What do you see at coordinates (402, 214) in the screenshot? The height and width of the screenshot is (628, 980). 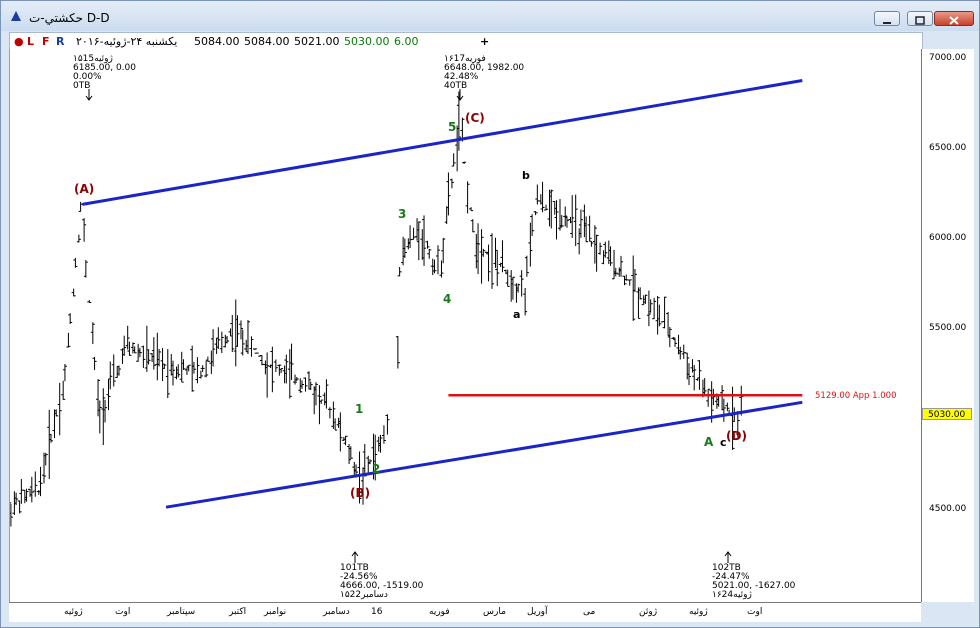 I see `wave-label-3: 3` at bounding box center [402, 214].